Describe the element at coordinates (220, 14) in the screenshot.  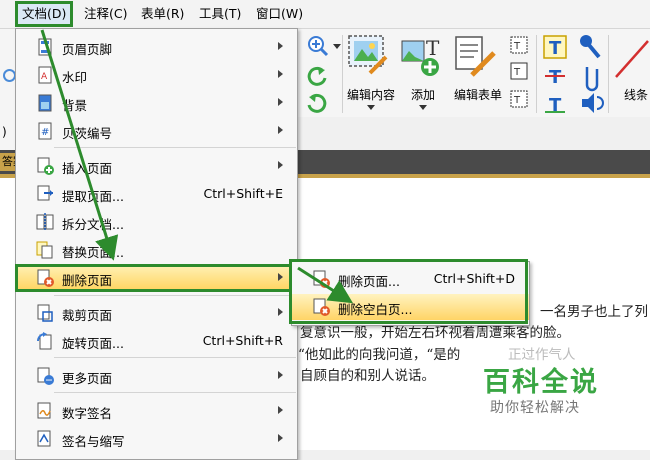
I see `menu-tools: 工具(T)` at that location.